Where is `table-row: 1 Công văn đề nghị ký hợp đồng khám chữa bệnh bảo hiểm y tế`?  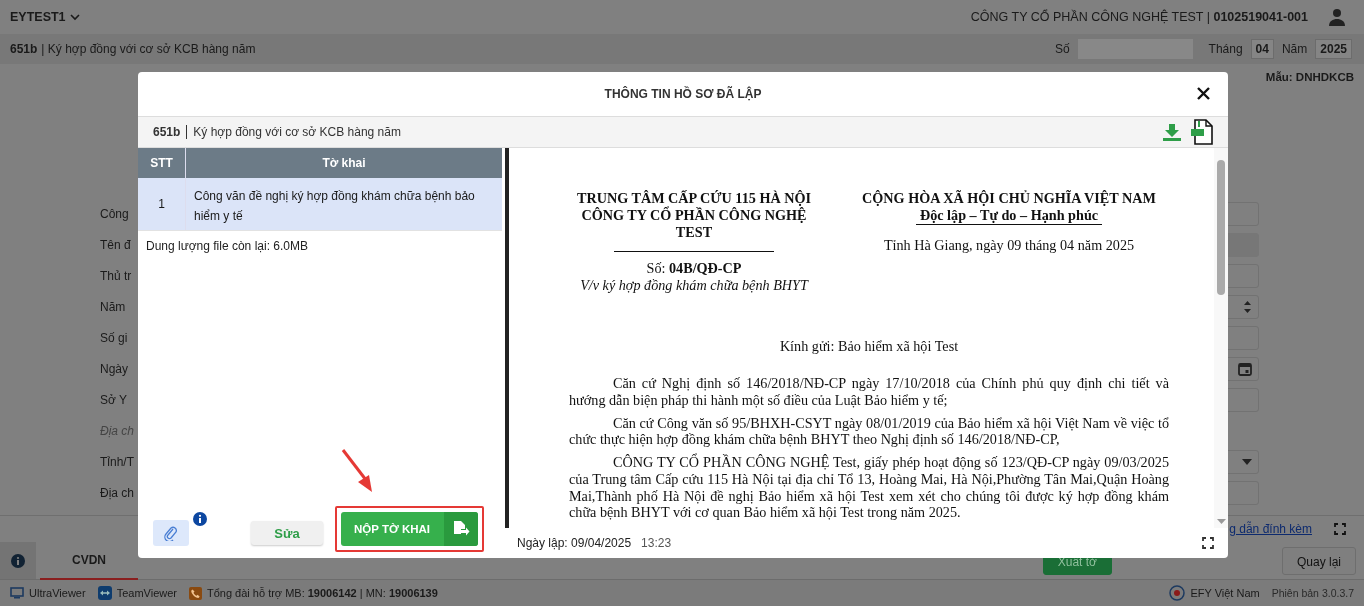 table-row: 1 Công văn đề nghị ký hợp đồng khám chữa bệnh bảo hiểm y tế is located at coordinates (320, 204).